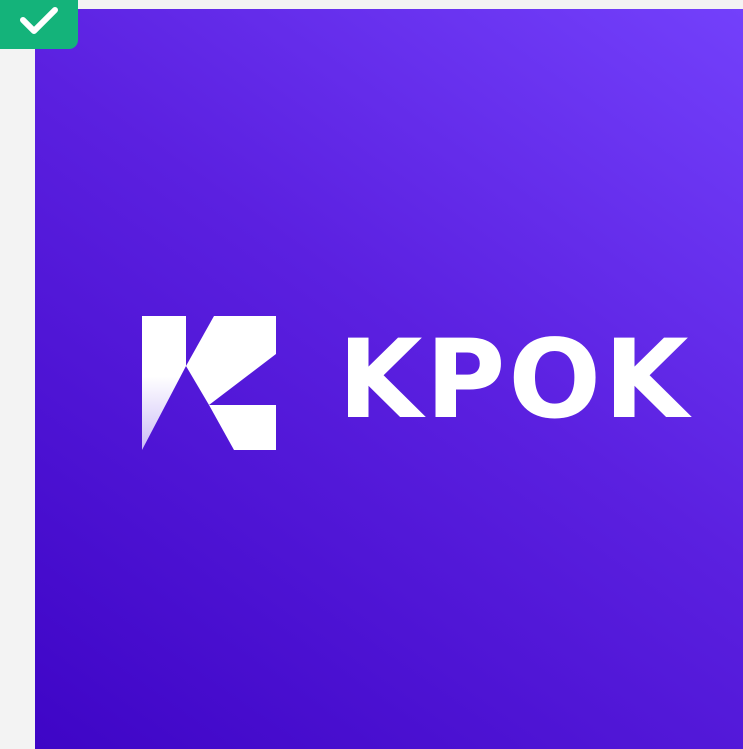 The height and width of the screenshot is (749, 743). I want to click on brand-wordmark: KPOK, so click(515, 379).